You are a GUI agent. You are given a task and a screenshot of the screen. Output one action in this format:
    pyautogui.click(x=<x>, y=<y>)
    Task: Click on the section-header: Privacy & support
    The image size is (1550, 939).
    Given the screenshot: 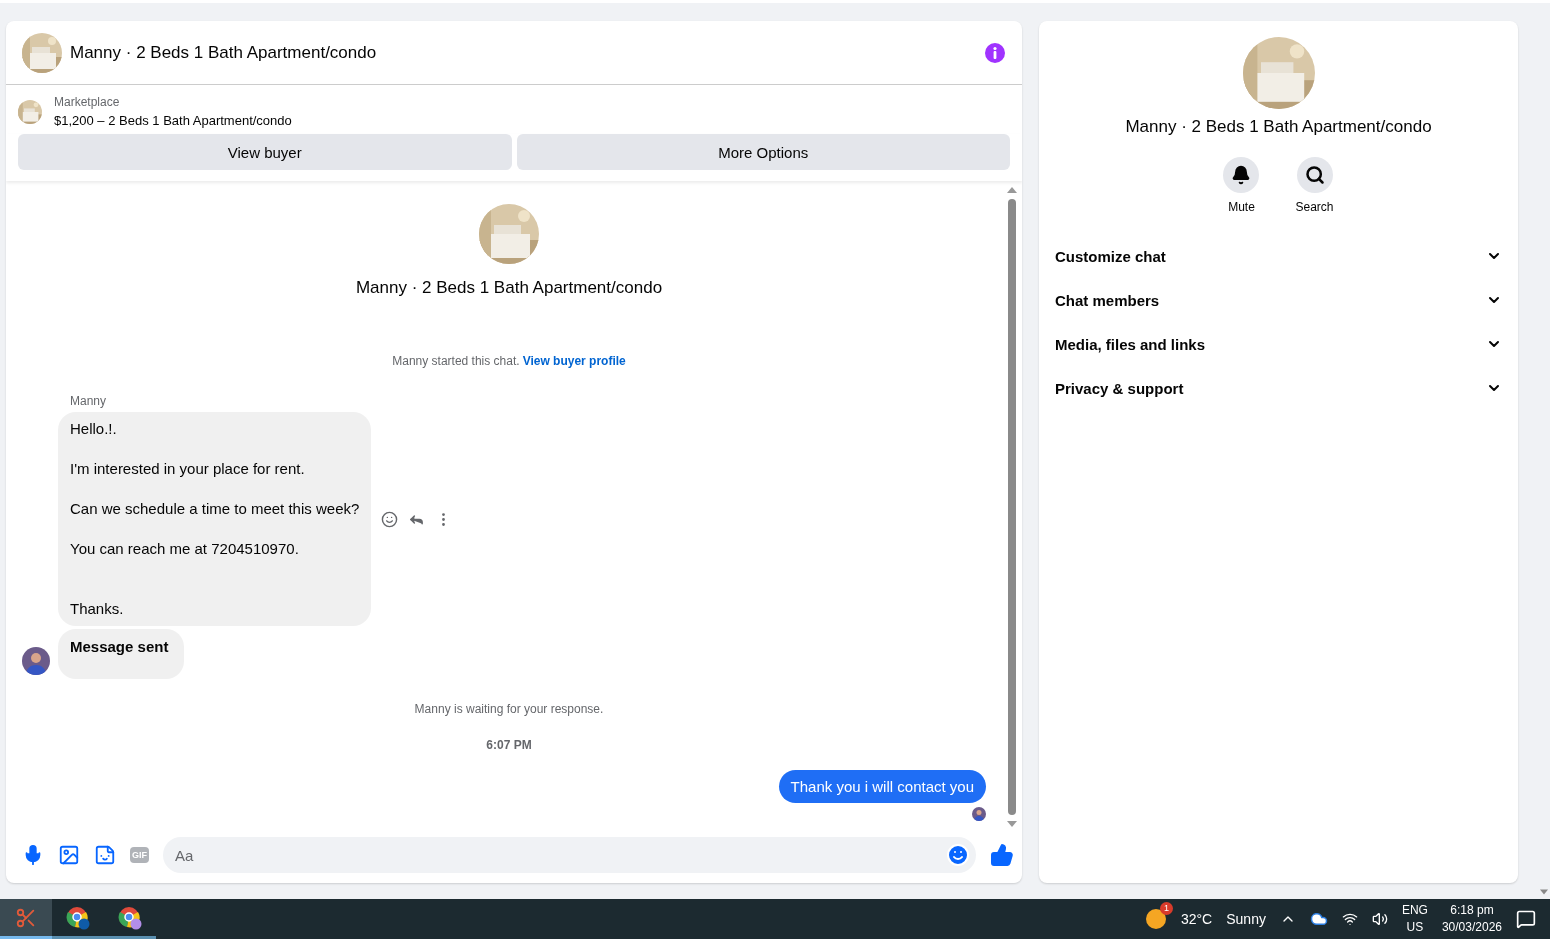 What is the action you would take?
    pyautogui.click(x=1278, y=388)
    